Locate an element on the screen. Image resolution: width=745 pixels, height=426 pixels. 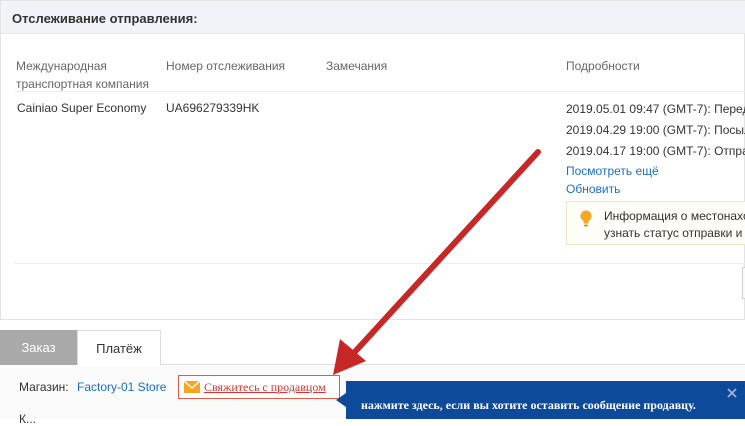
carrier-name: Cainiao Super Economy is located at coordinates (82, 108).